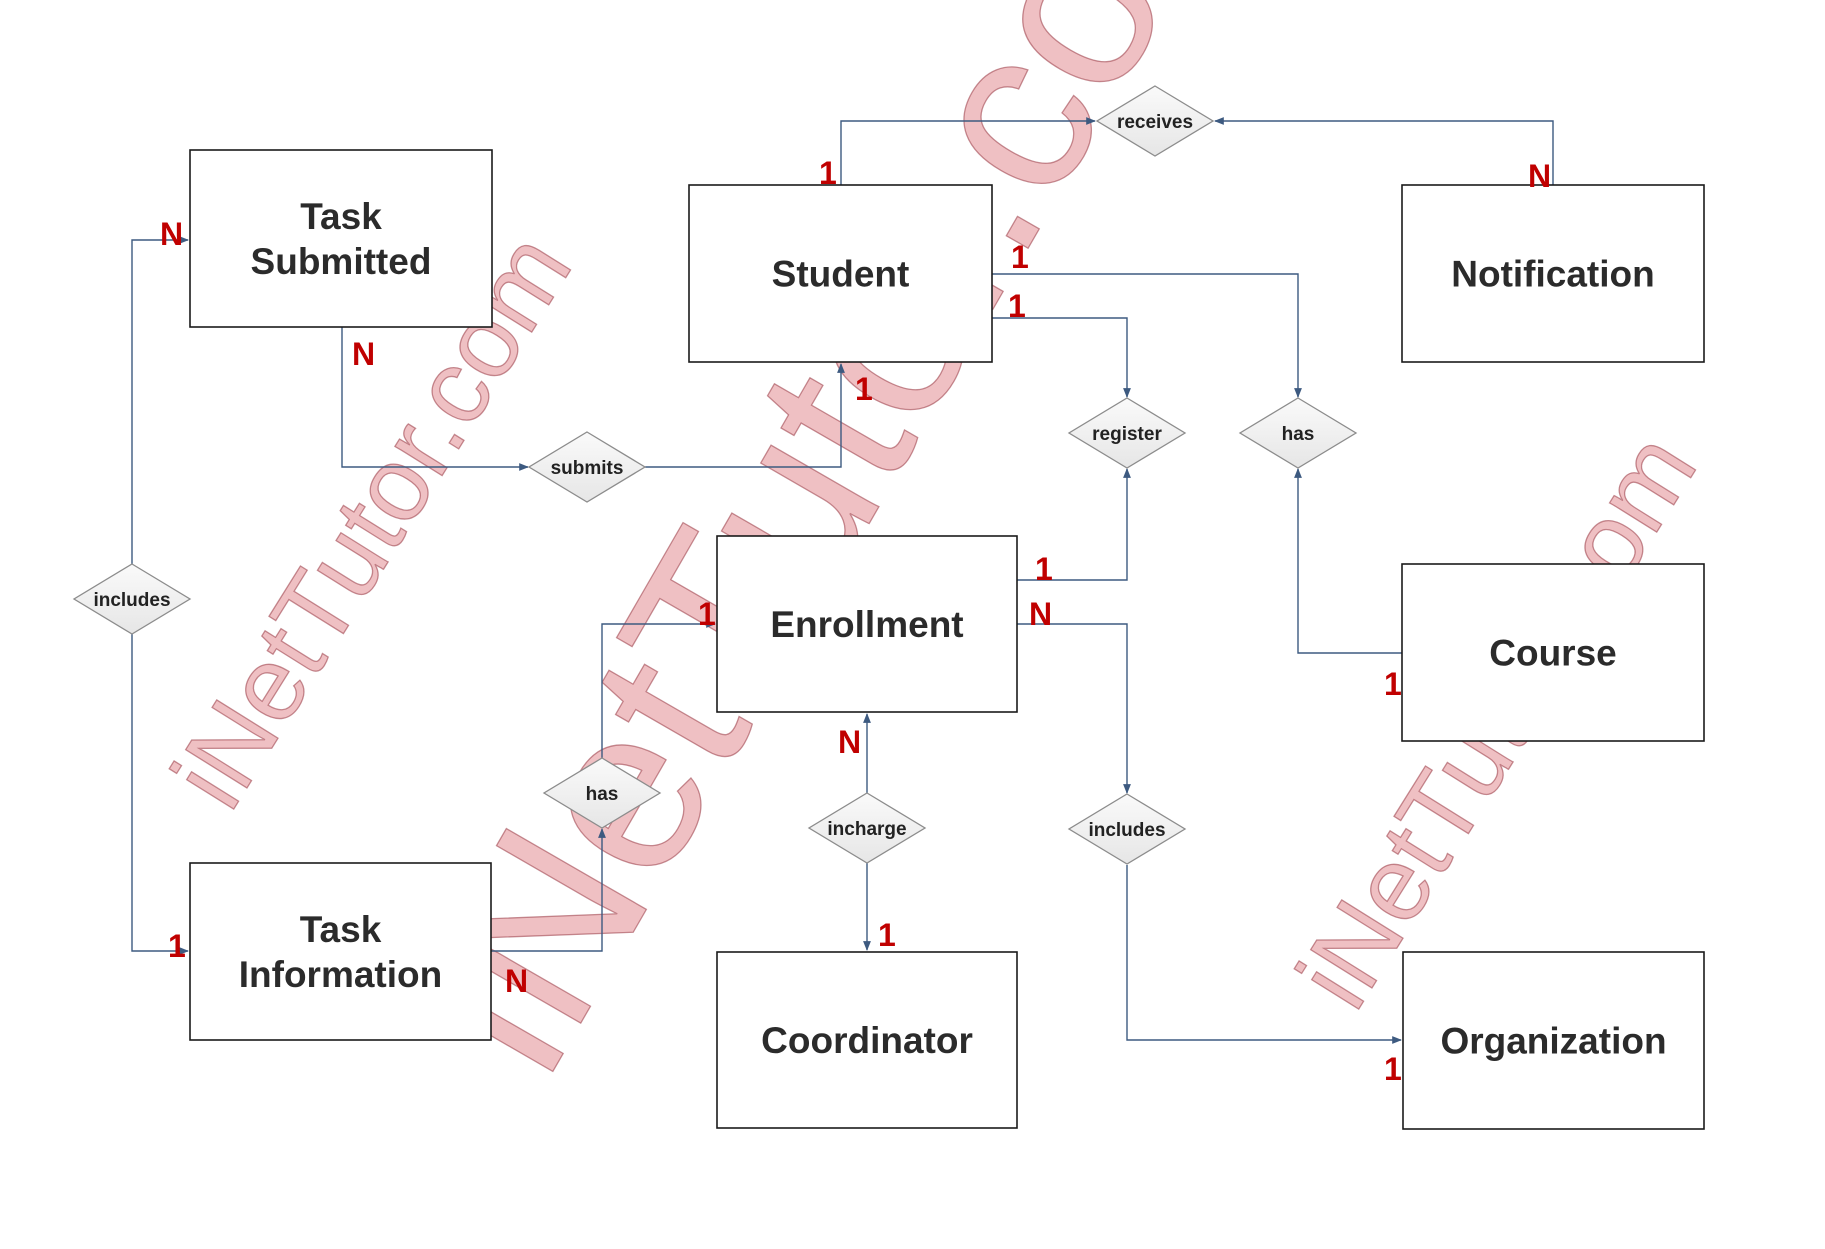  Describe the element at coordinates (1155, 122) in the screenshot. I see `relationship-label: receives` at that location.